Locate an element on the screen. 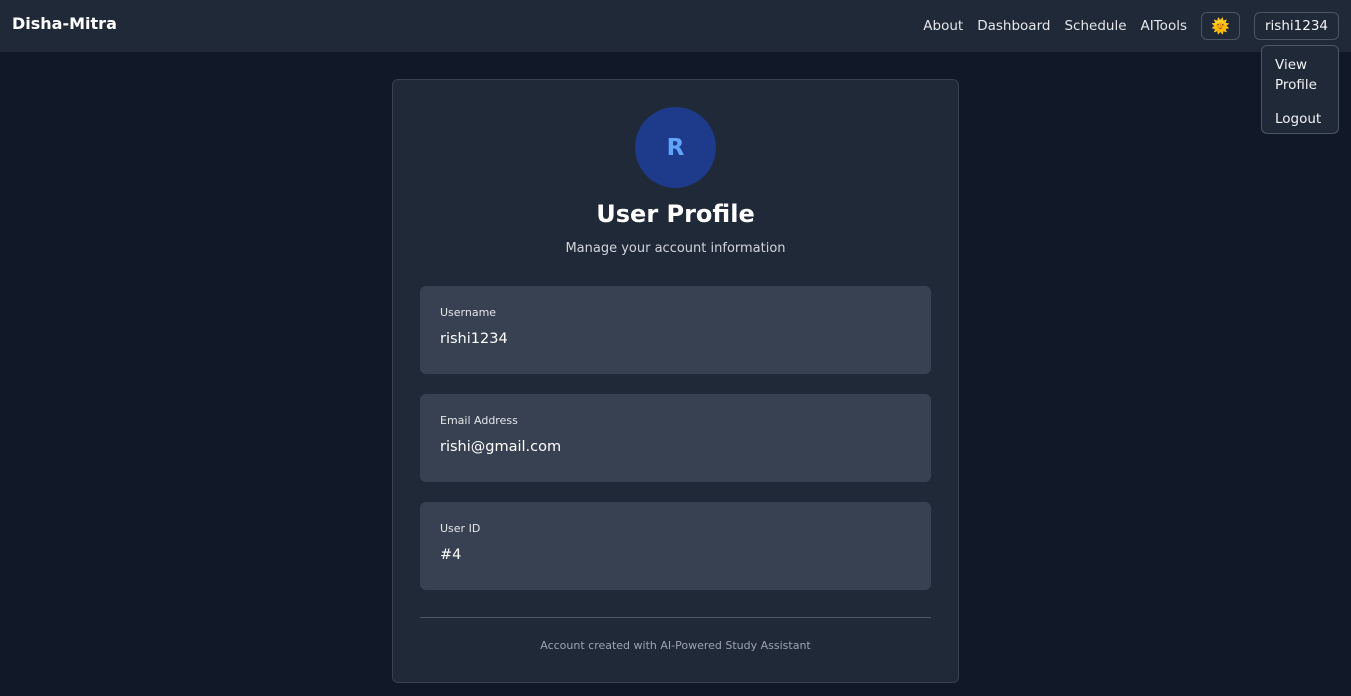 This screenshot has height=696, width=1351. nav-link-schedule: Schedule is located at coordinates (1095, 26).